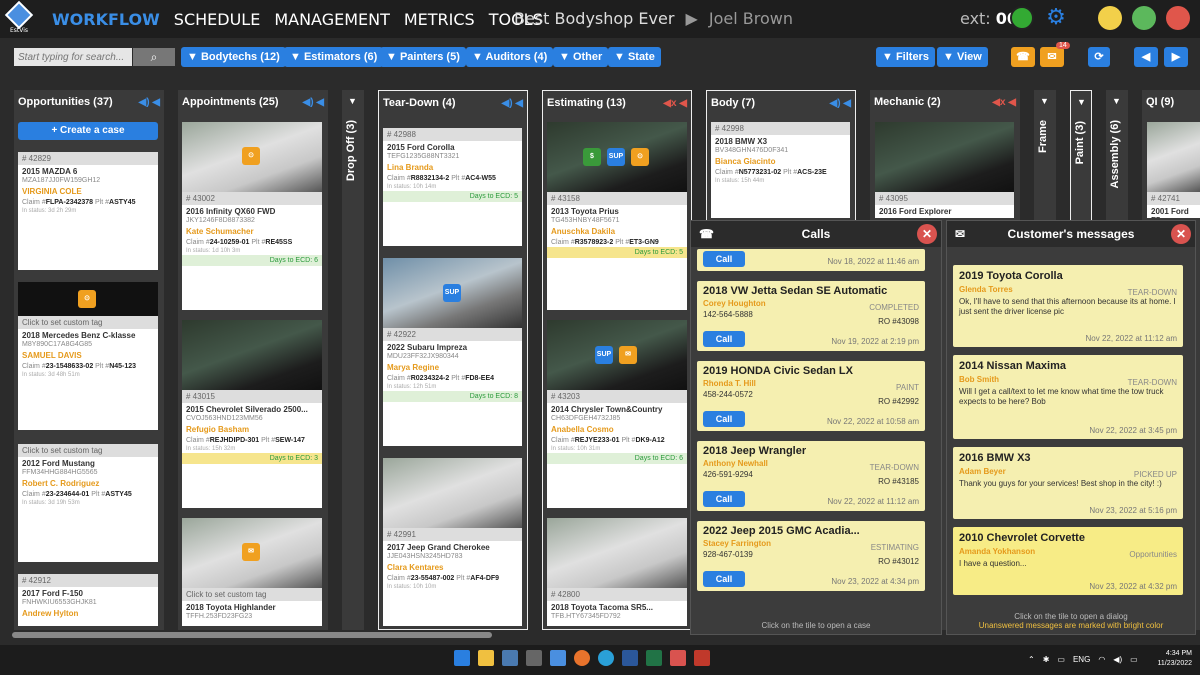 This screenshot has width=1200, height=675. Describe the element at coordinates (1174, 659) in the screenshot. I see `clock: 4:34 PM 11/23/2022` at that location.